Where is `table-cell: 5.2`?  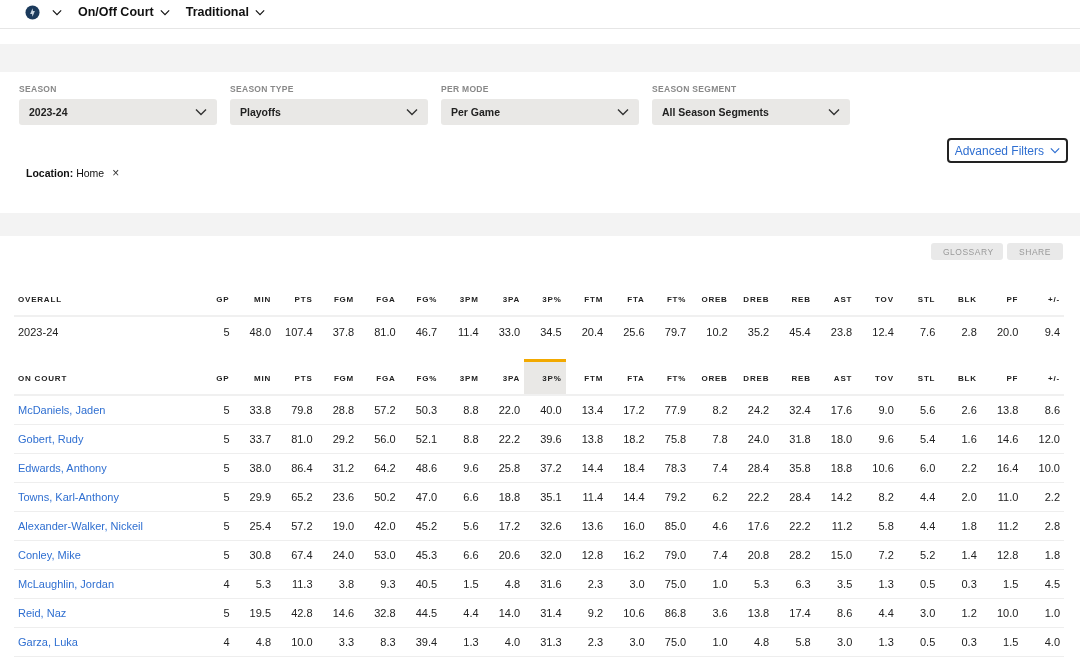 table-cell: 5.2 is located at coordinates (928, 555).